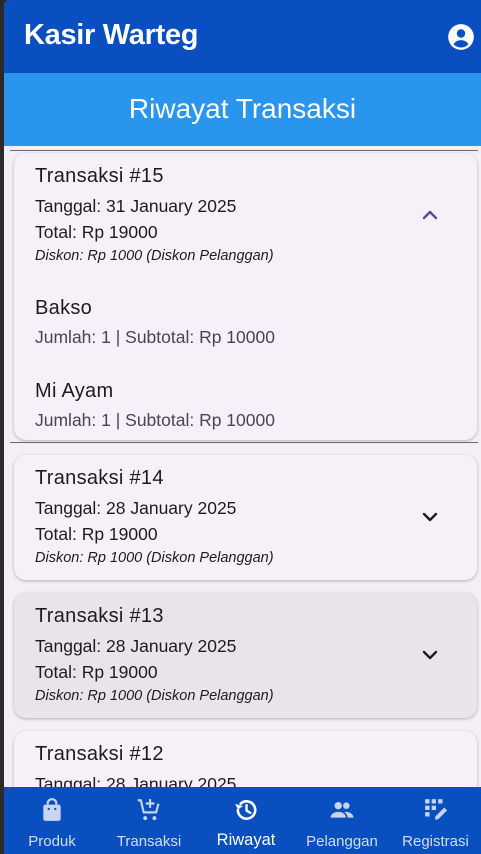  What do you see at coordinates (111, 35) in the screenshot?
I see `app-title: Kasir Warteg` at bounding box center [111, 35].